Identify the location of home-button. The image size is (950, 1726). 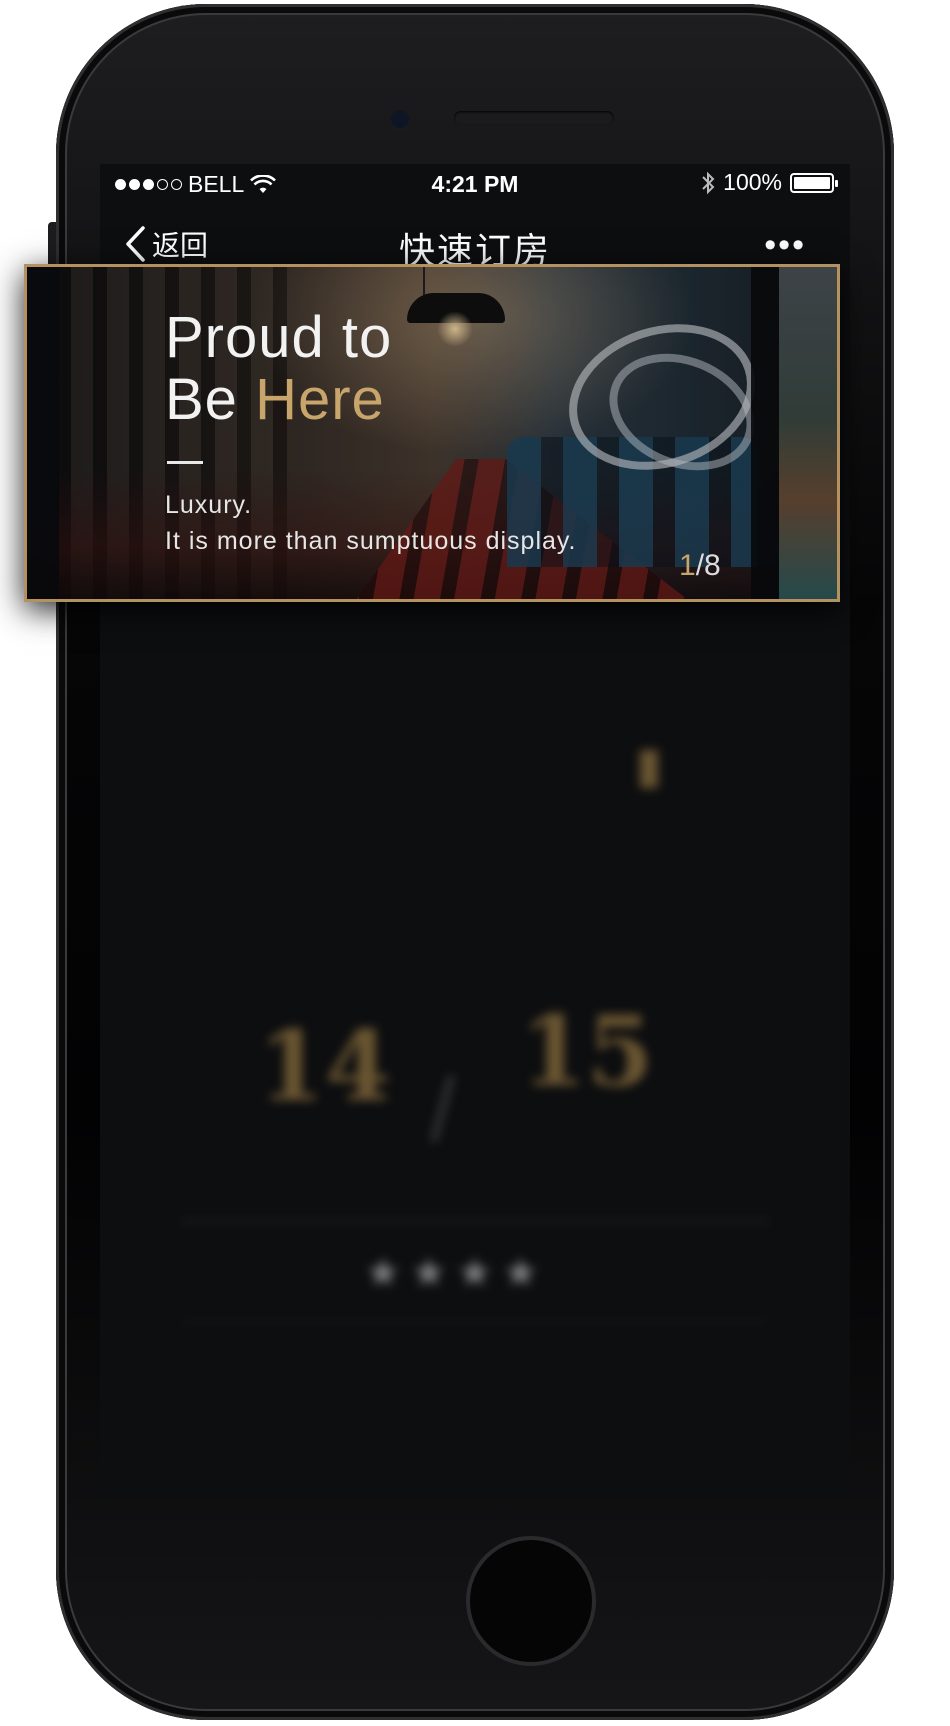
(531, 1601).